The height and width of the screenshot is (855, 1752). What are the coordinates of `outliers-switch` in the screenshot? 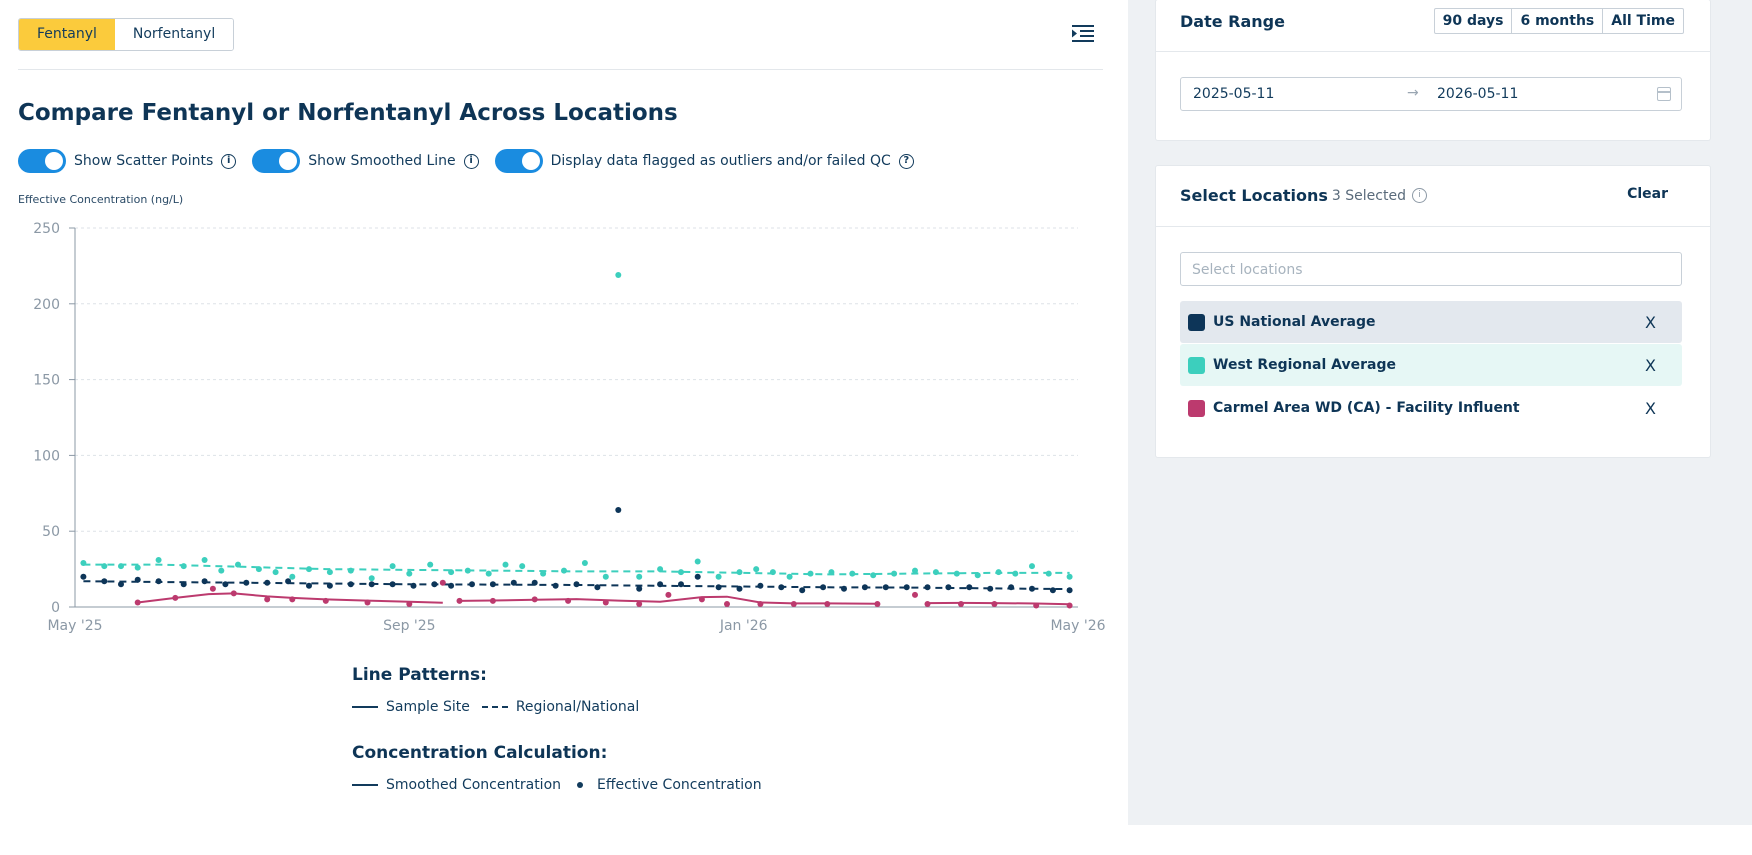 It's located at (518, 161).